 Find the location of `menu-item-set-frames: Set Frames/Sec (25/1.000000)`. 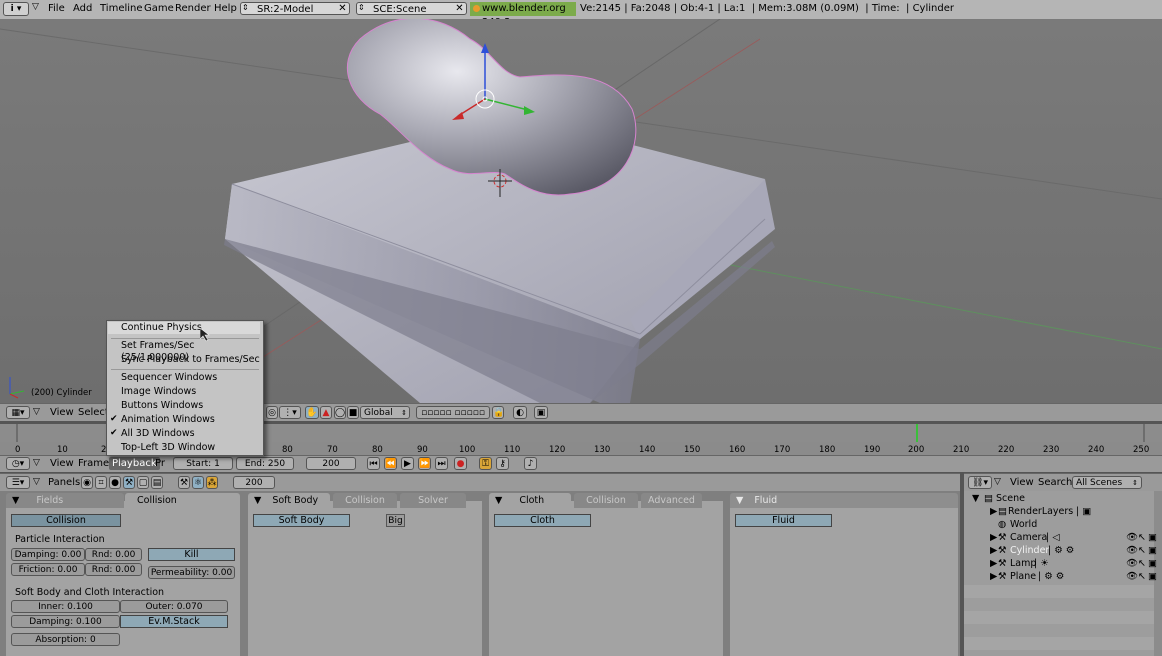

menu-item-set-frames: Set Frames/Sec (25/1.000000) is located at coordinates (192, 351).